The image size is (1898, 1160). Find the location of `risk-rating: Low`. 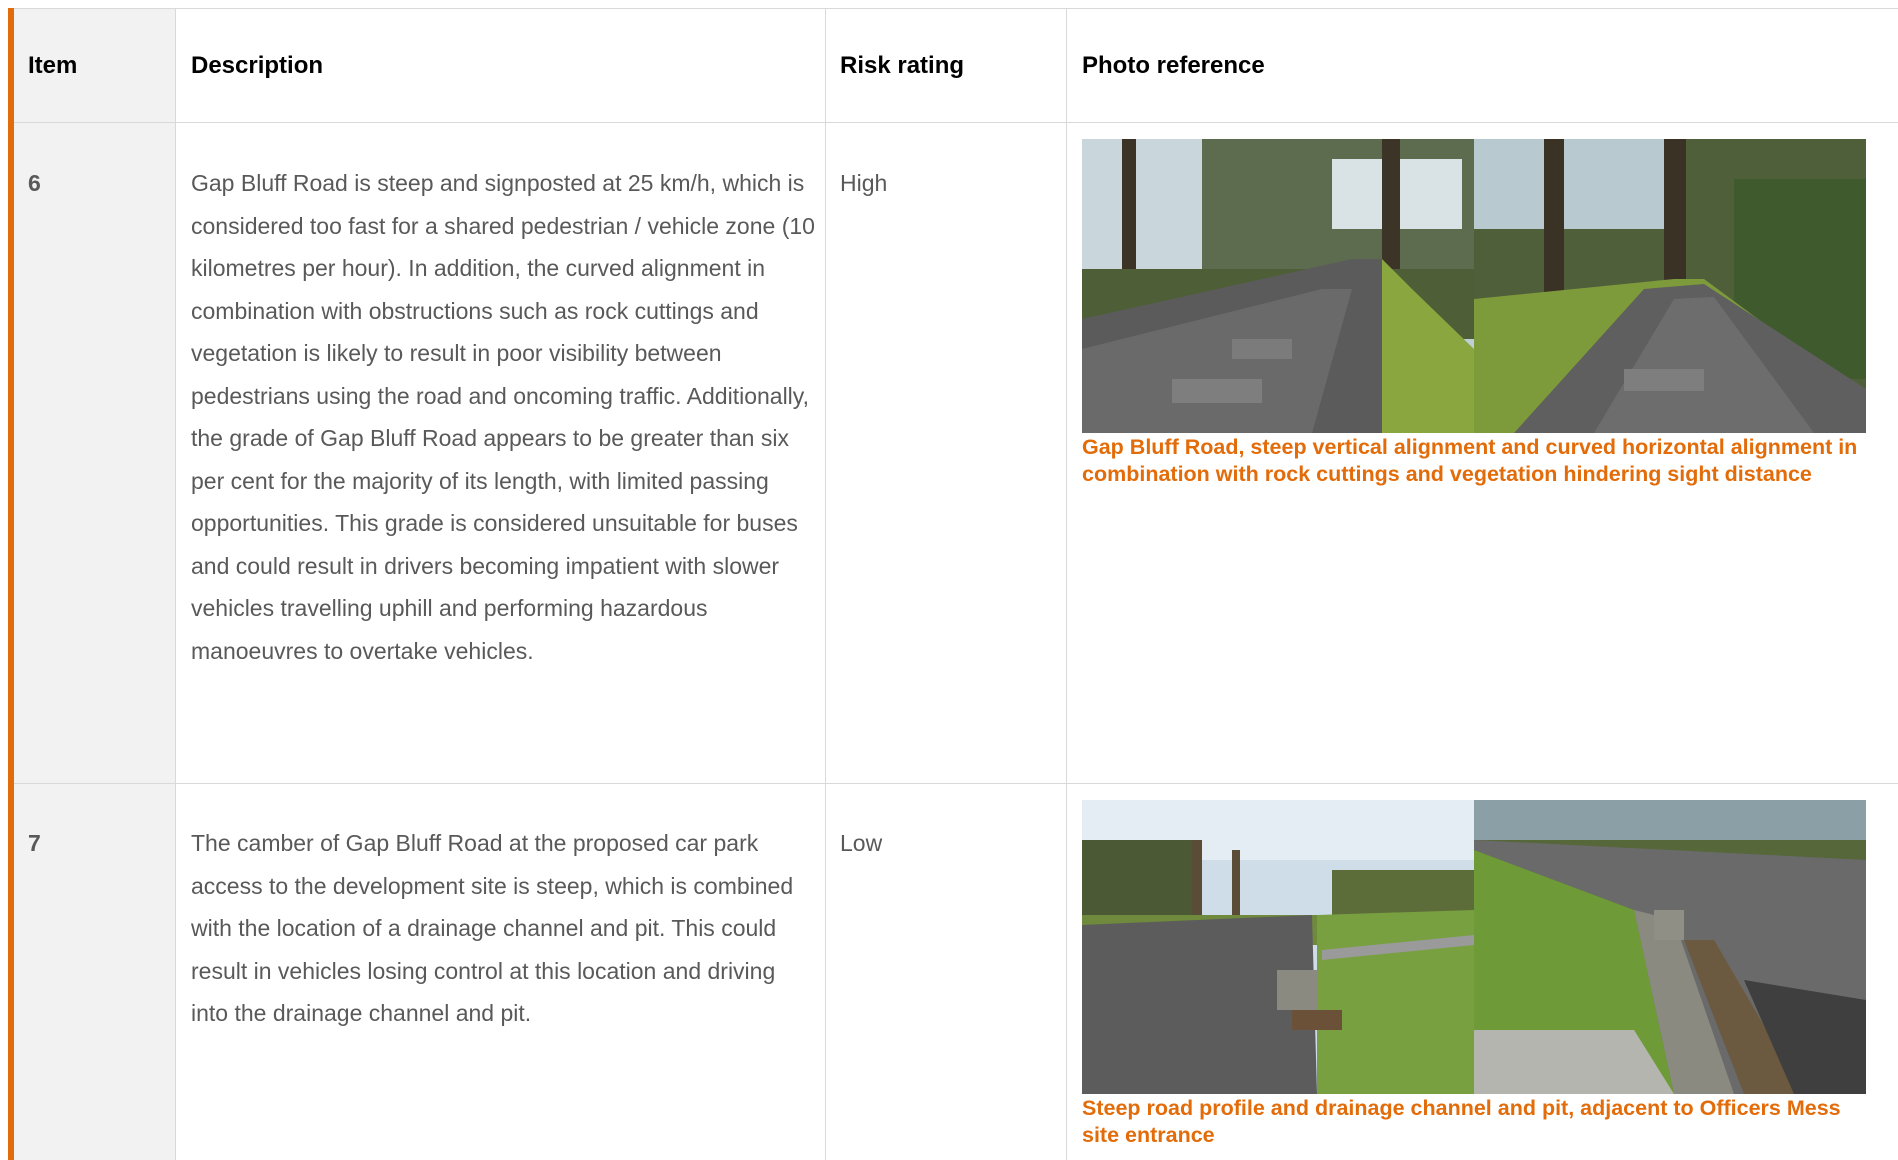

risk-rating: Low is located at coordinates (861, 843).